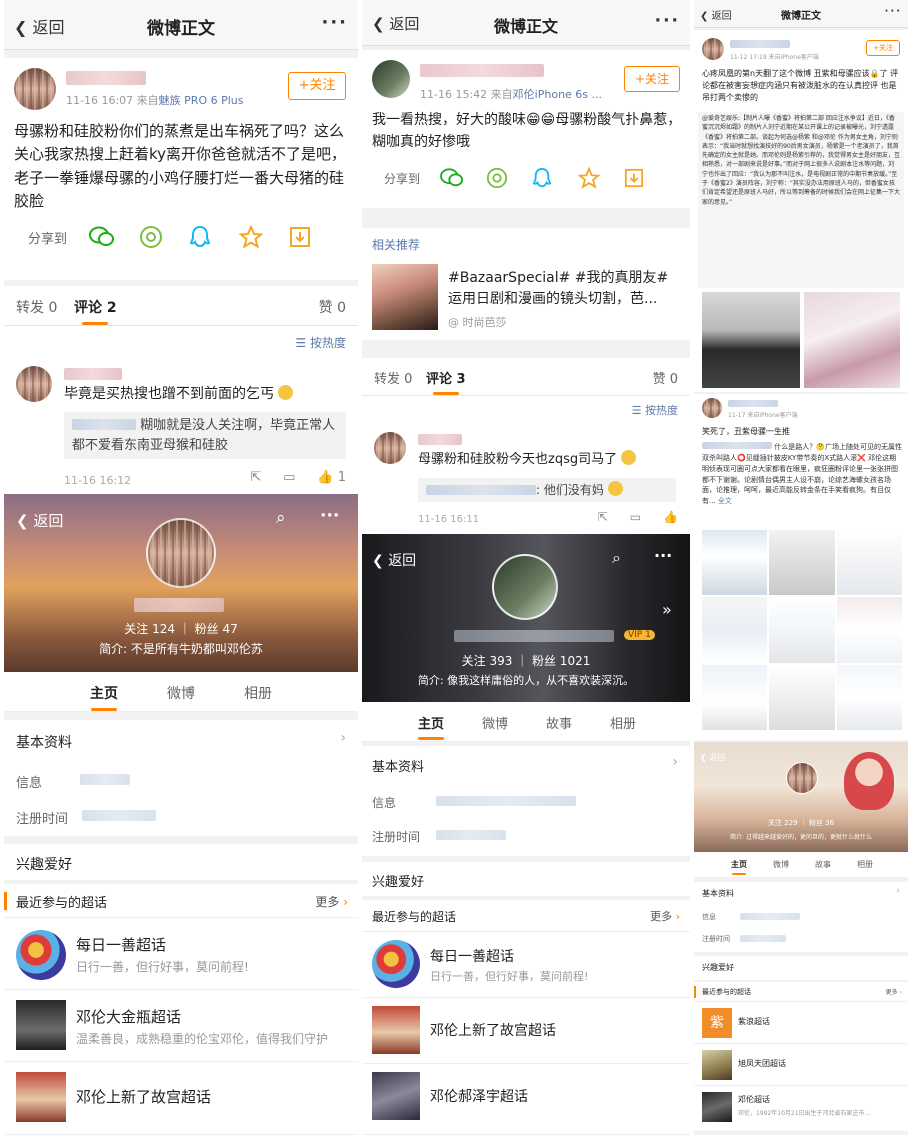 This screenshot has width=912, height=1135. I want to click on topic-item: 紫 紫浪超话, so click(801, 1023).